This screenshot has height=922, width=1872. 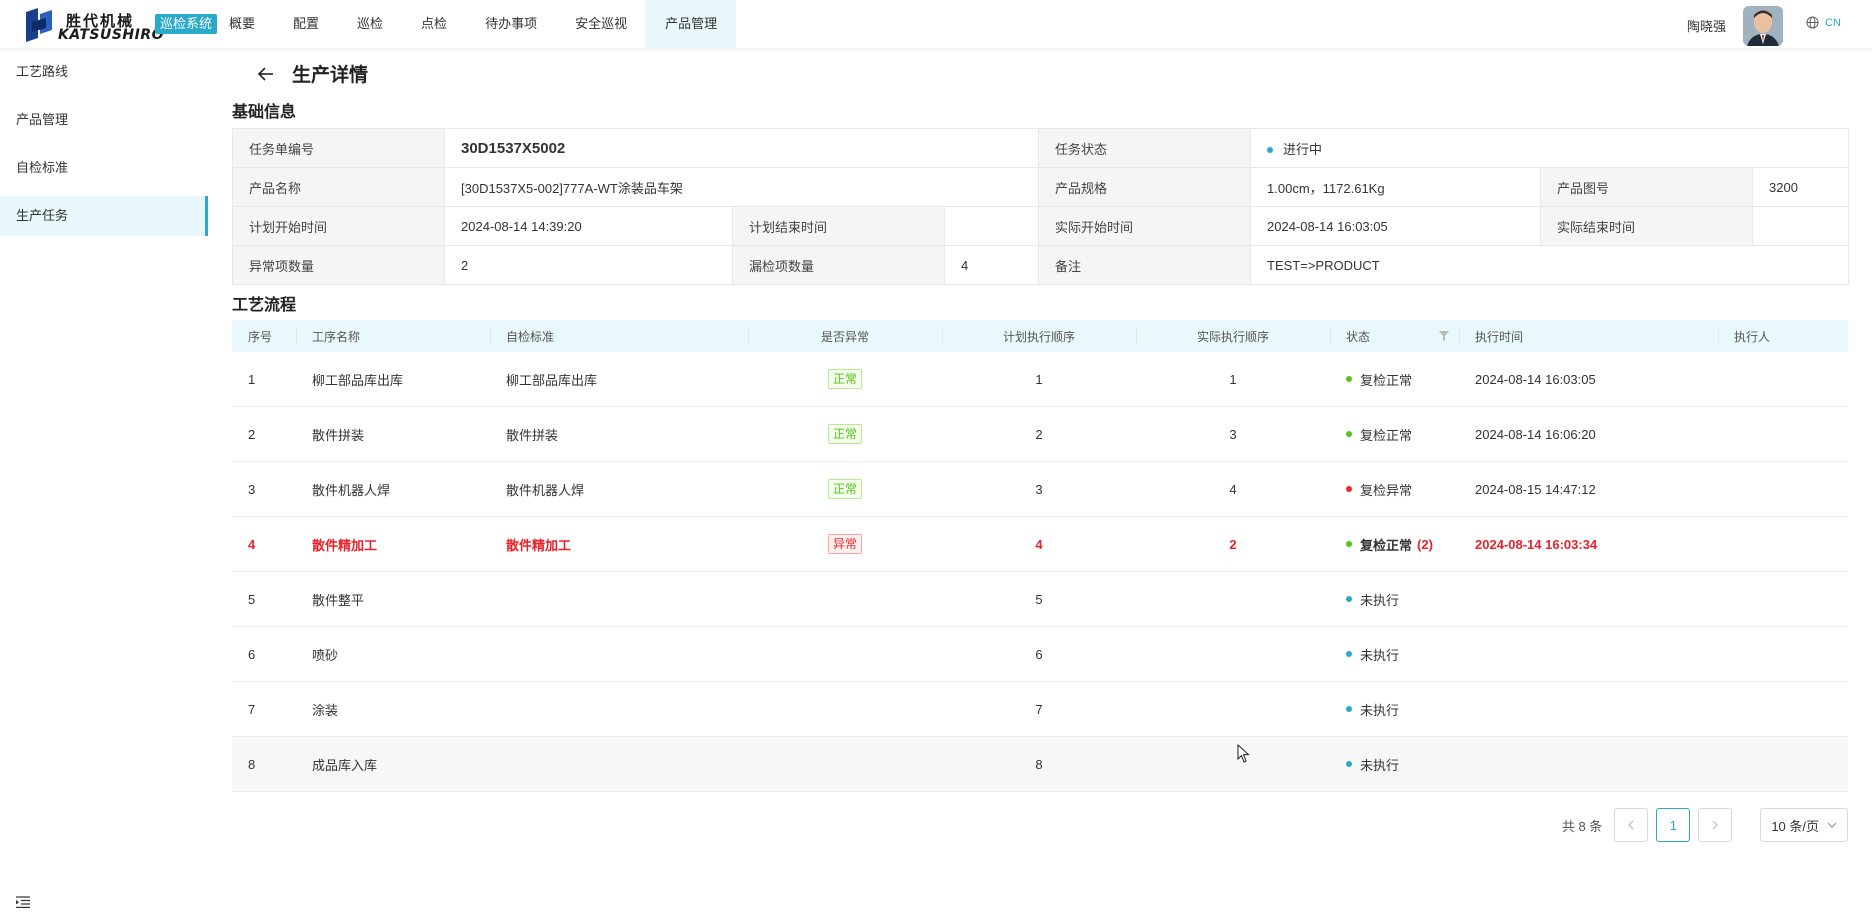 I want to click on nav-spot-check: 点检, so click(x=434, y=24).